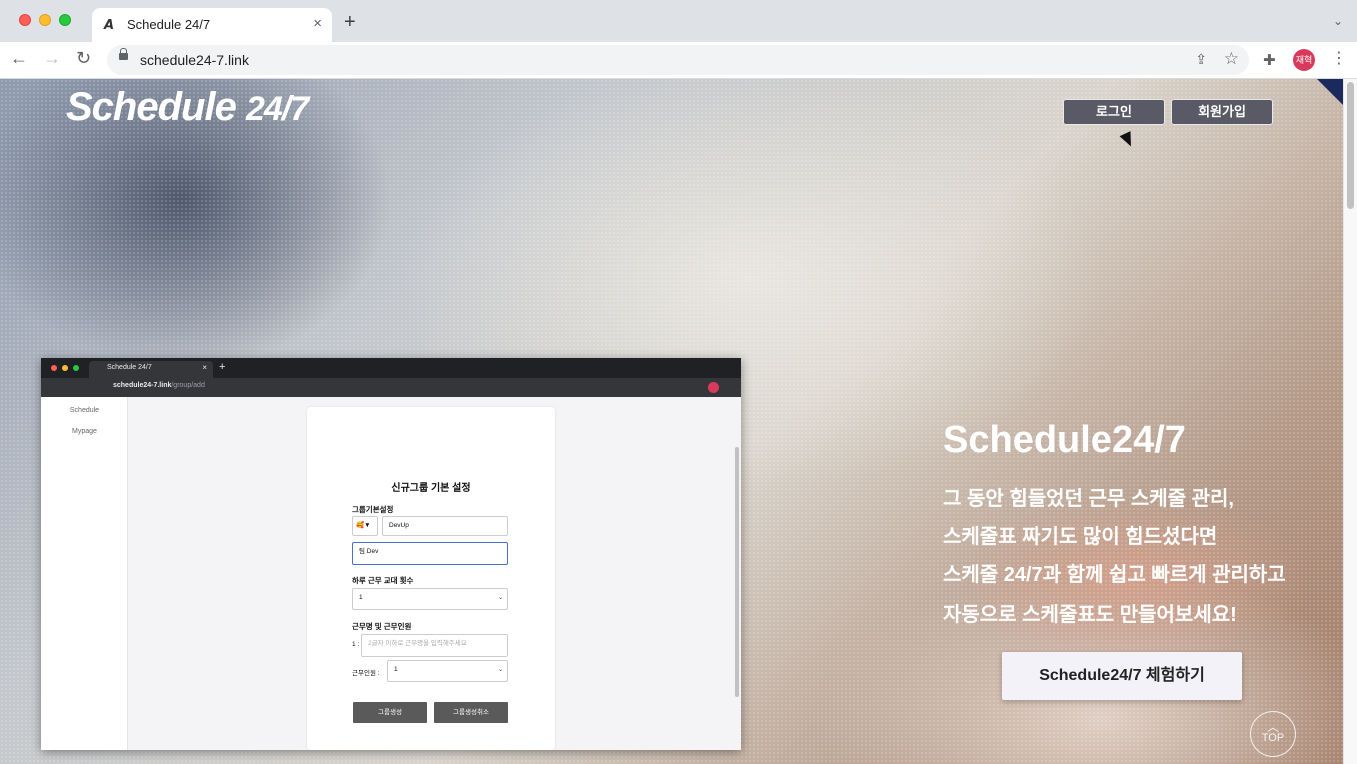  I want to click on reload-icon: ↻, so click(83, 58).